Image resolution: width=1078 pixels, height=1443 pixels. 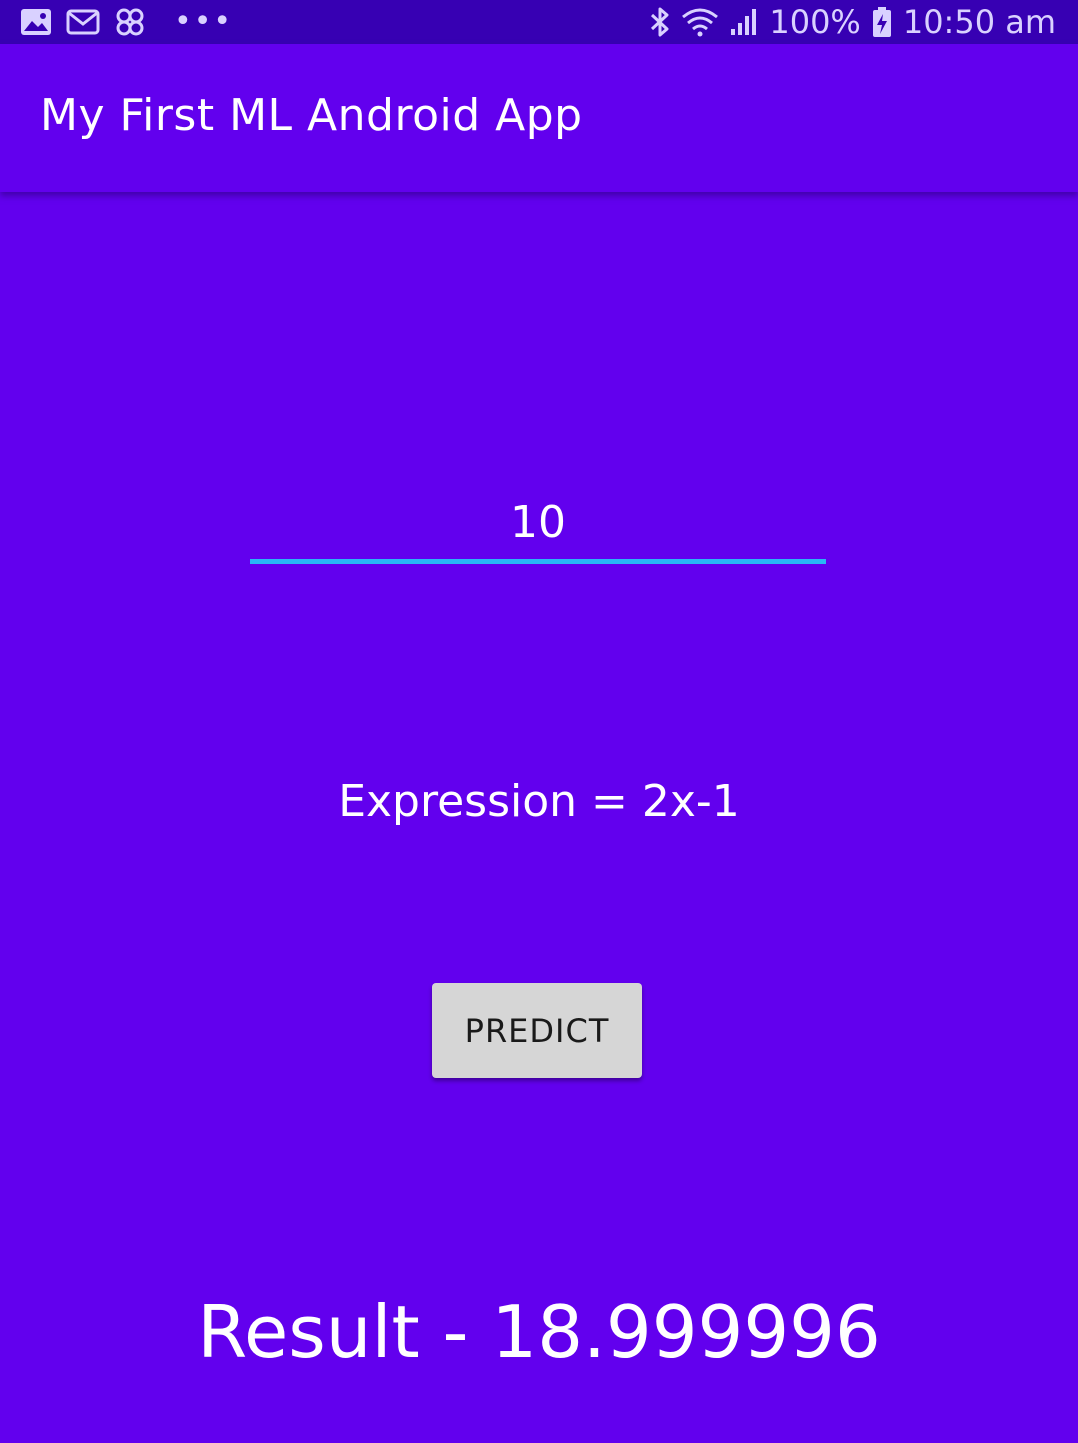 I want to click on status-left-icons: •••, so click(x=126, y=22).